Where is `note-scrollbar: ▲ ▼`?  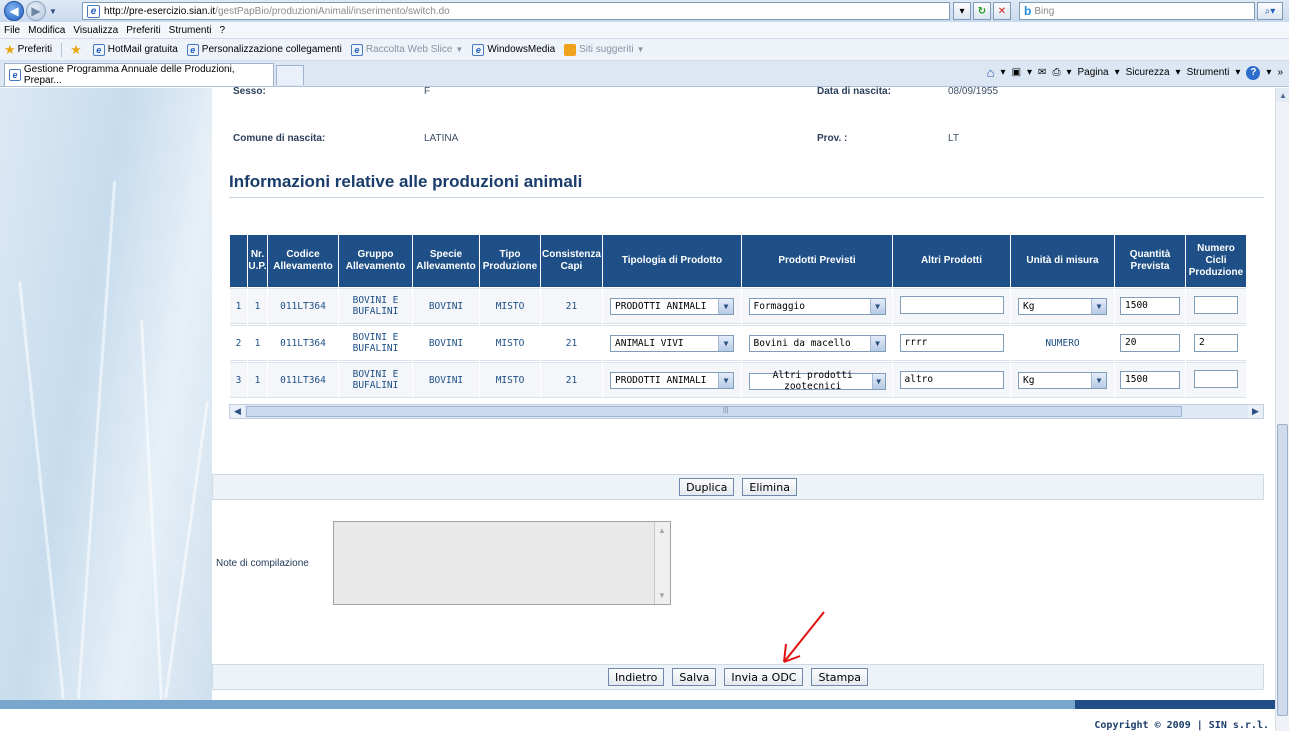
note-scrollbar: ▲ ▼ is located at coordinates (662, 563).